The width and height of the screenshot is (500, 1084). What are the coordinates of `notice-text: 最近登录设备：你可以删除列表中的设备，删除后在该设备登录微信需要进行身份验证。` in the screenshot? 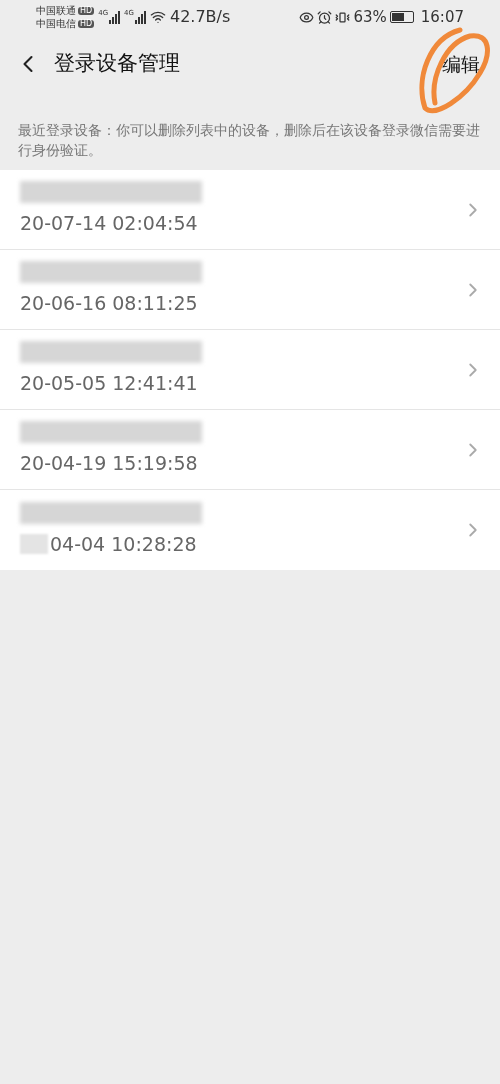 It's located at (249, 140).